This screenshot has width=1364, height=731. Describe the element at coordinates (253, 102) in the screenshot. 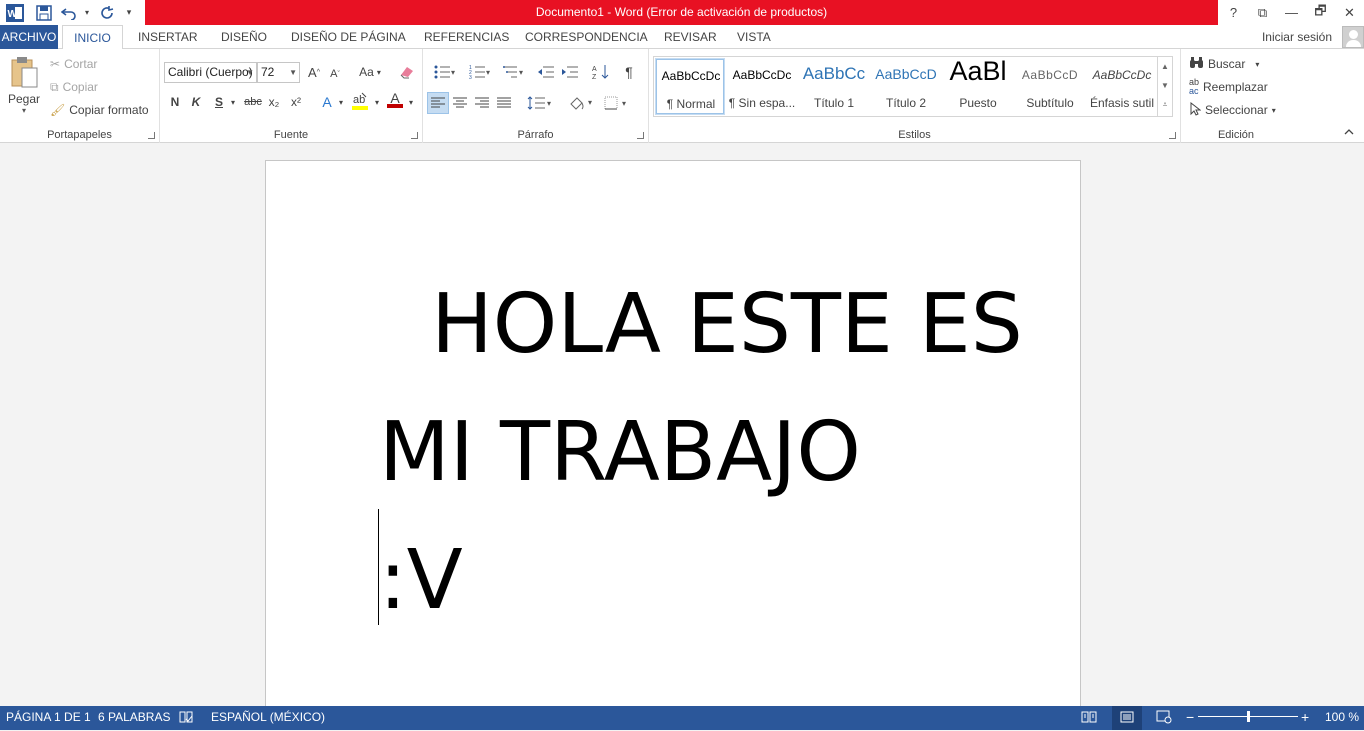

I see `strikethrough-button: abc` at that location.